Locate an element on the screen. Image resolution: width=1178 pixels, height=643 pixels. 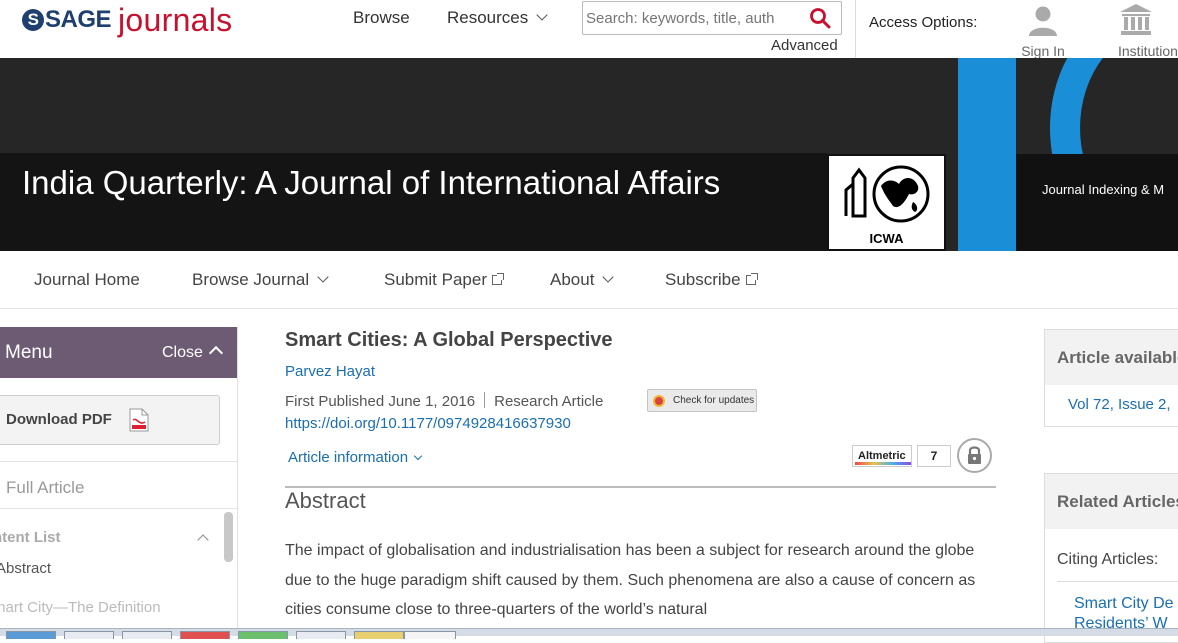
sage-journals-logo: S SAGE journals is located at coordinates (127, 20).